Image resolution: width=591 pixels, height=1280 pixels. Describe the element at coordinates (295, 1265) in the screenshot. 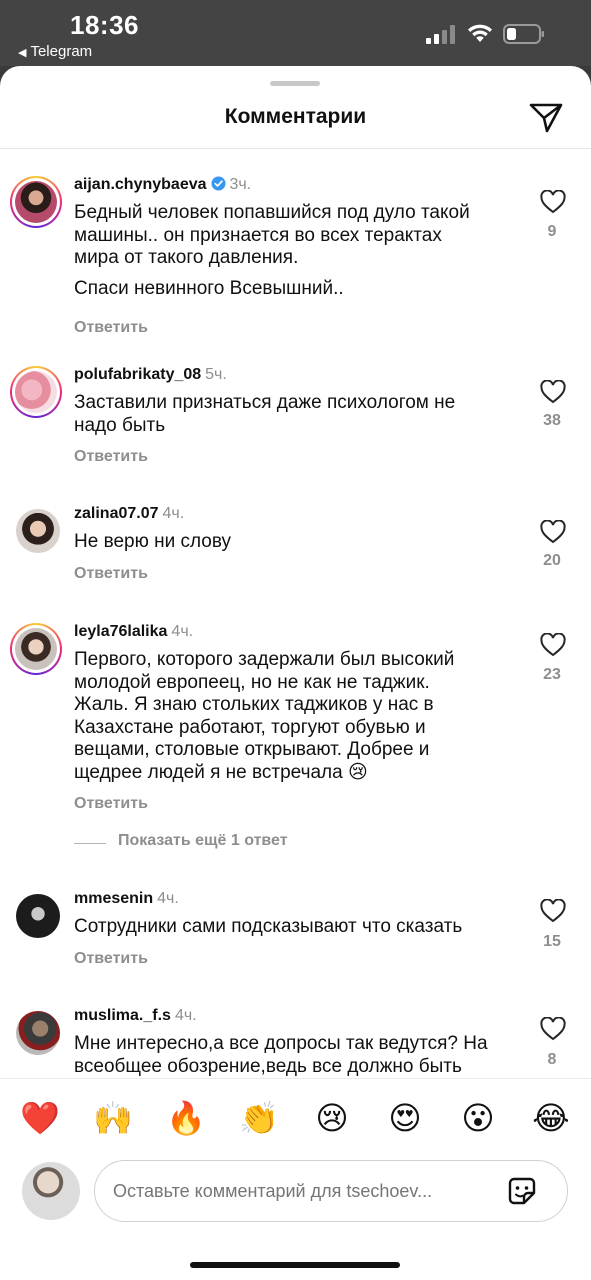

I see `home-indicator` at that location.